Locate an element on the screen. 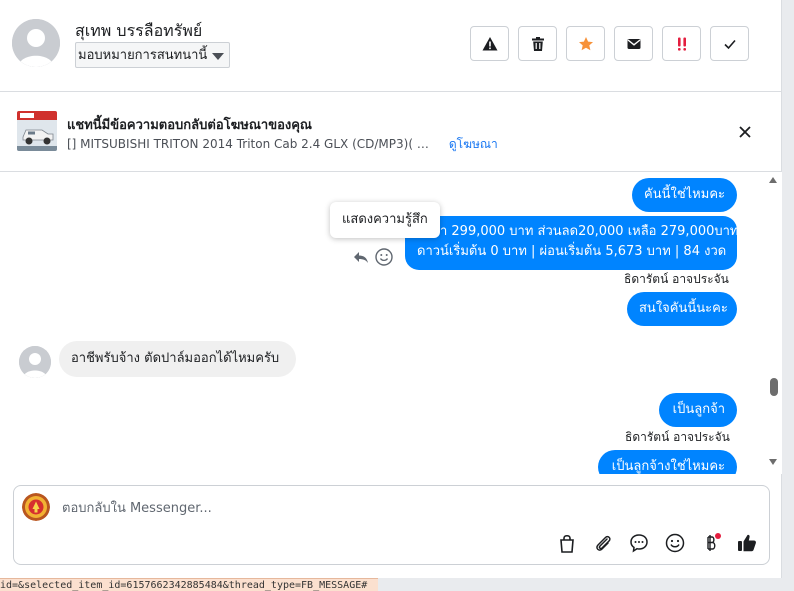 This screenshot has width=794, height=591. react-button is located at coordinates (384, 257).